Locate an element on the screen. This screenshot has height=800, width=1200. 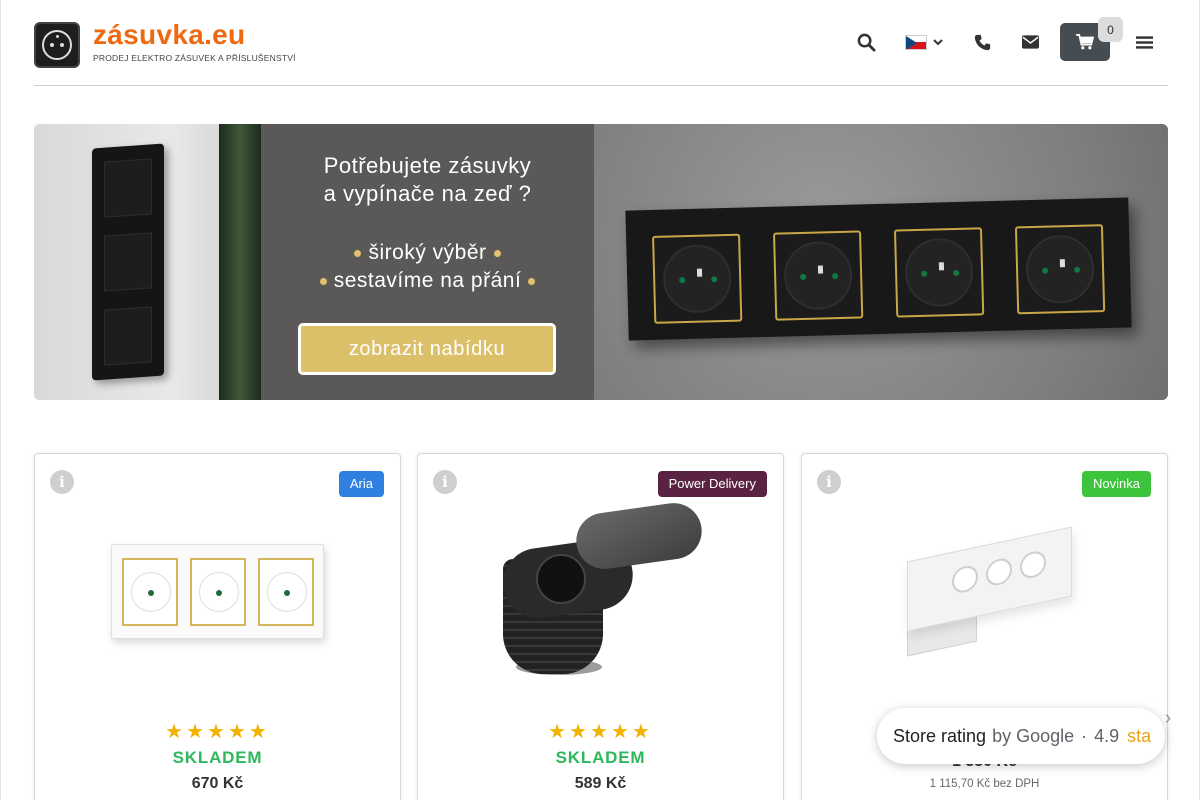
rating-value: 4.9 is located at coordinates (1107, 735).